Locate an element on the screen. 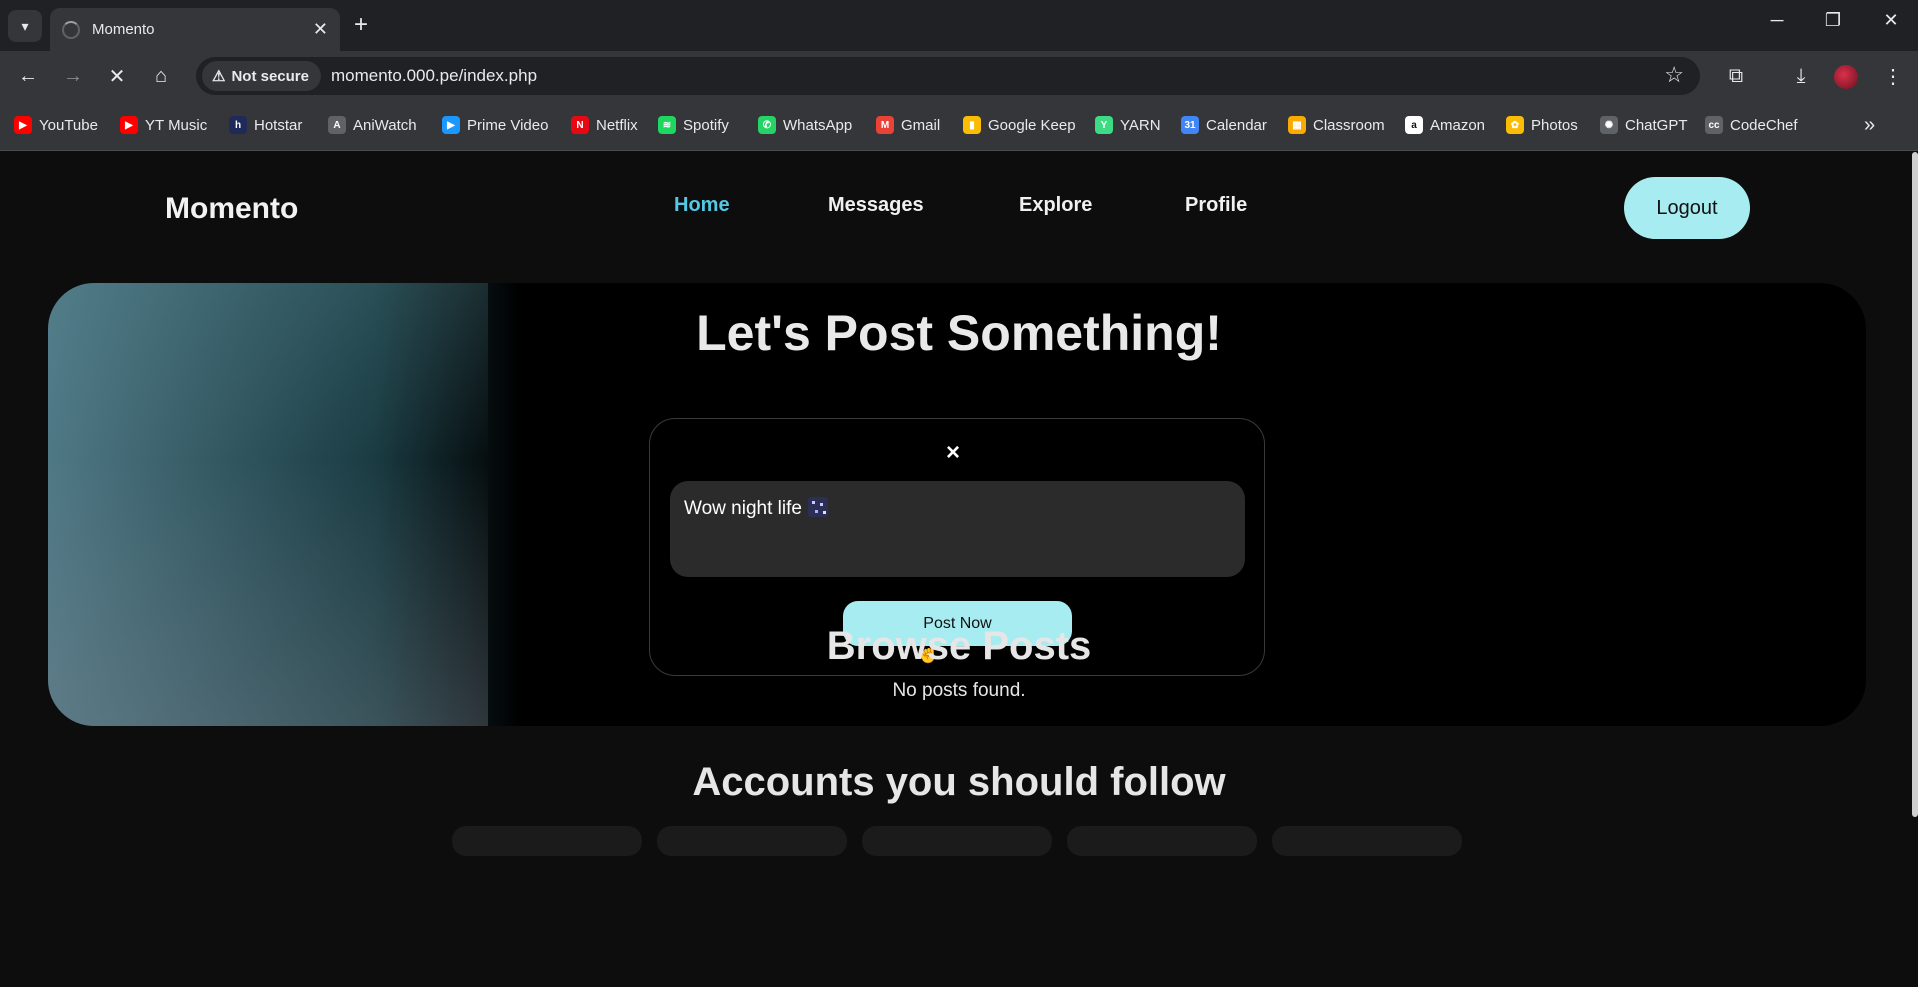 The width and height of the screenshot is (1918, 987). calendar-icon: 31 is located at coordinates (1190, 125).